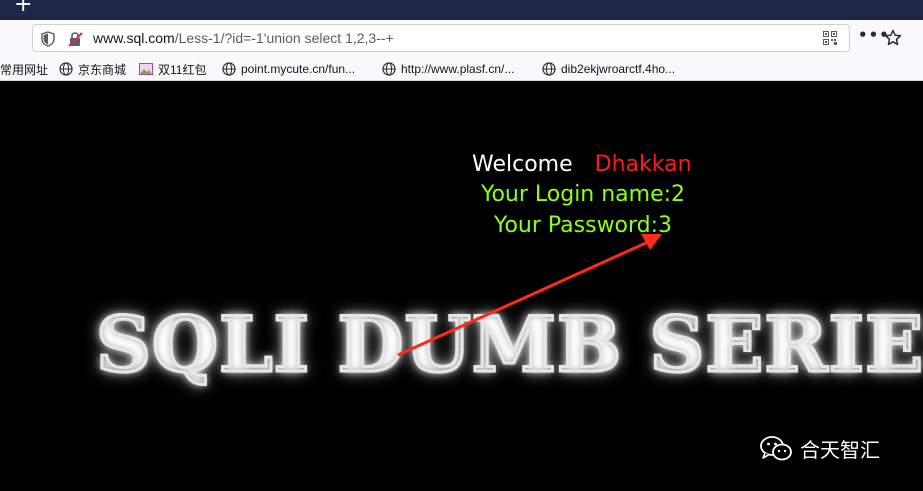  I want to click on bookmark-label: 双11红包, so click(182, 69).